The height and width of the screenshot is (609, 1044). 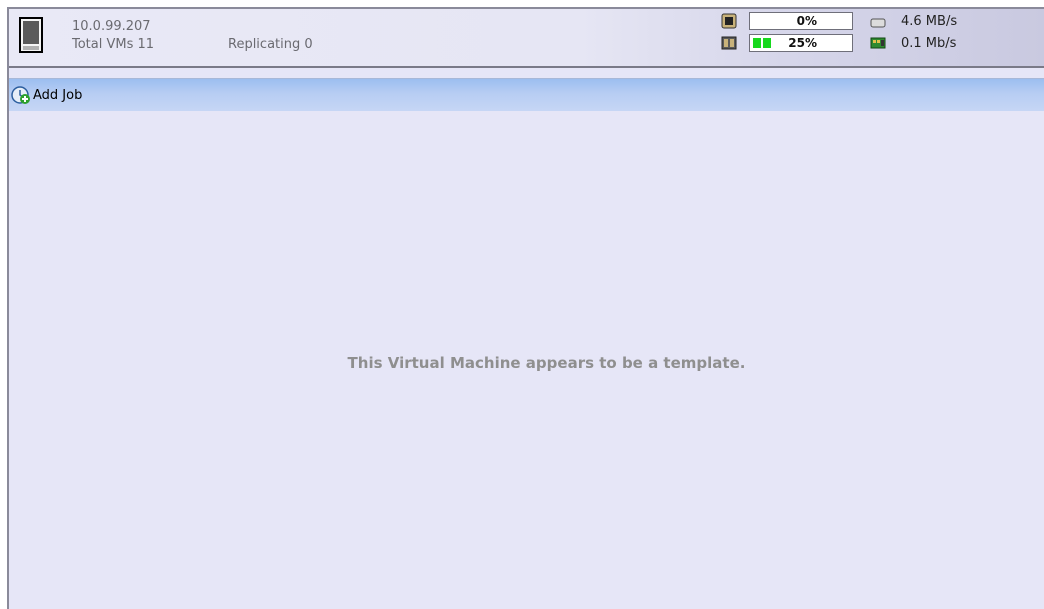 What do you see at coordinates (729, 43) in the screenshot?
I see `memory-icon` at bounding box center [729, 43].